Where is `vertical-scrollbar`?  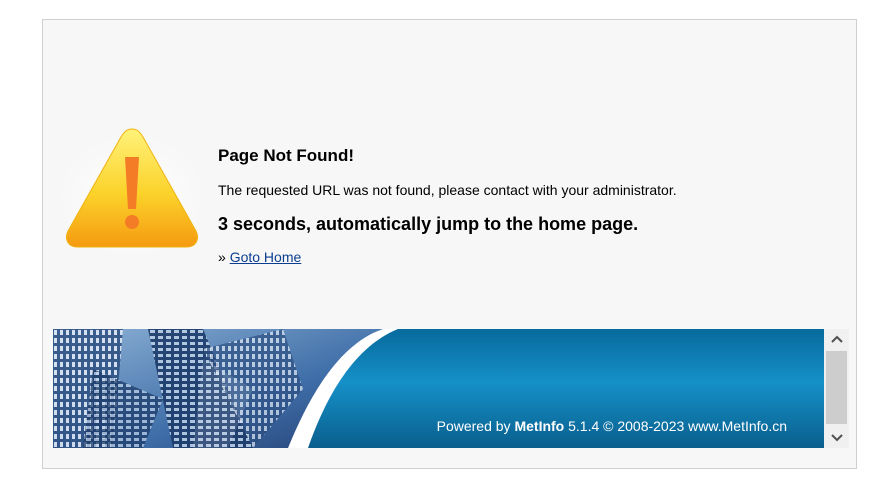
vertical-scrollbar is located at coordinates (836, 388).